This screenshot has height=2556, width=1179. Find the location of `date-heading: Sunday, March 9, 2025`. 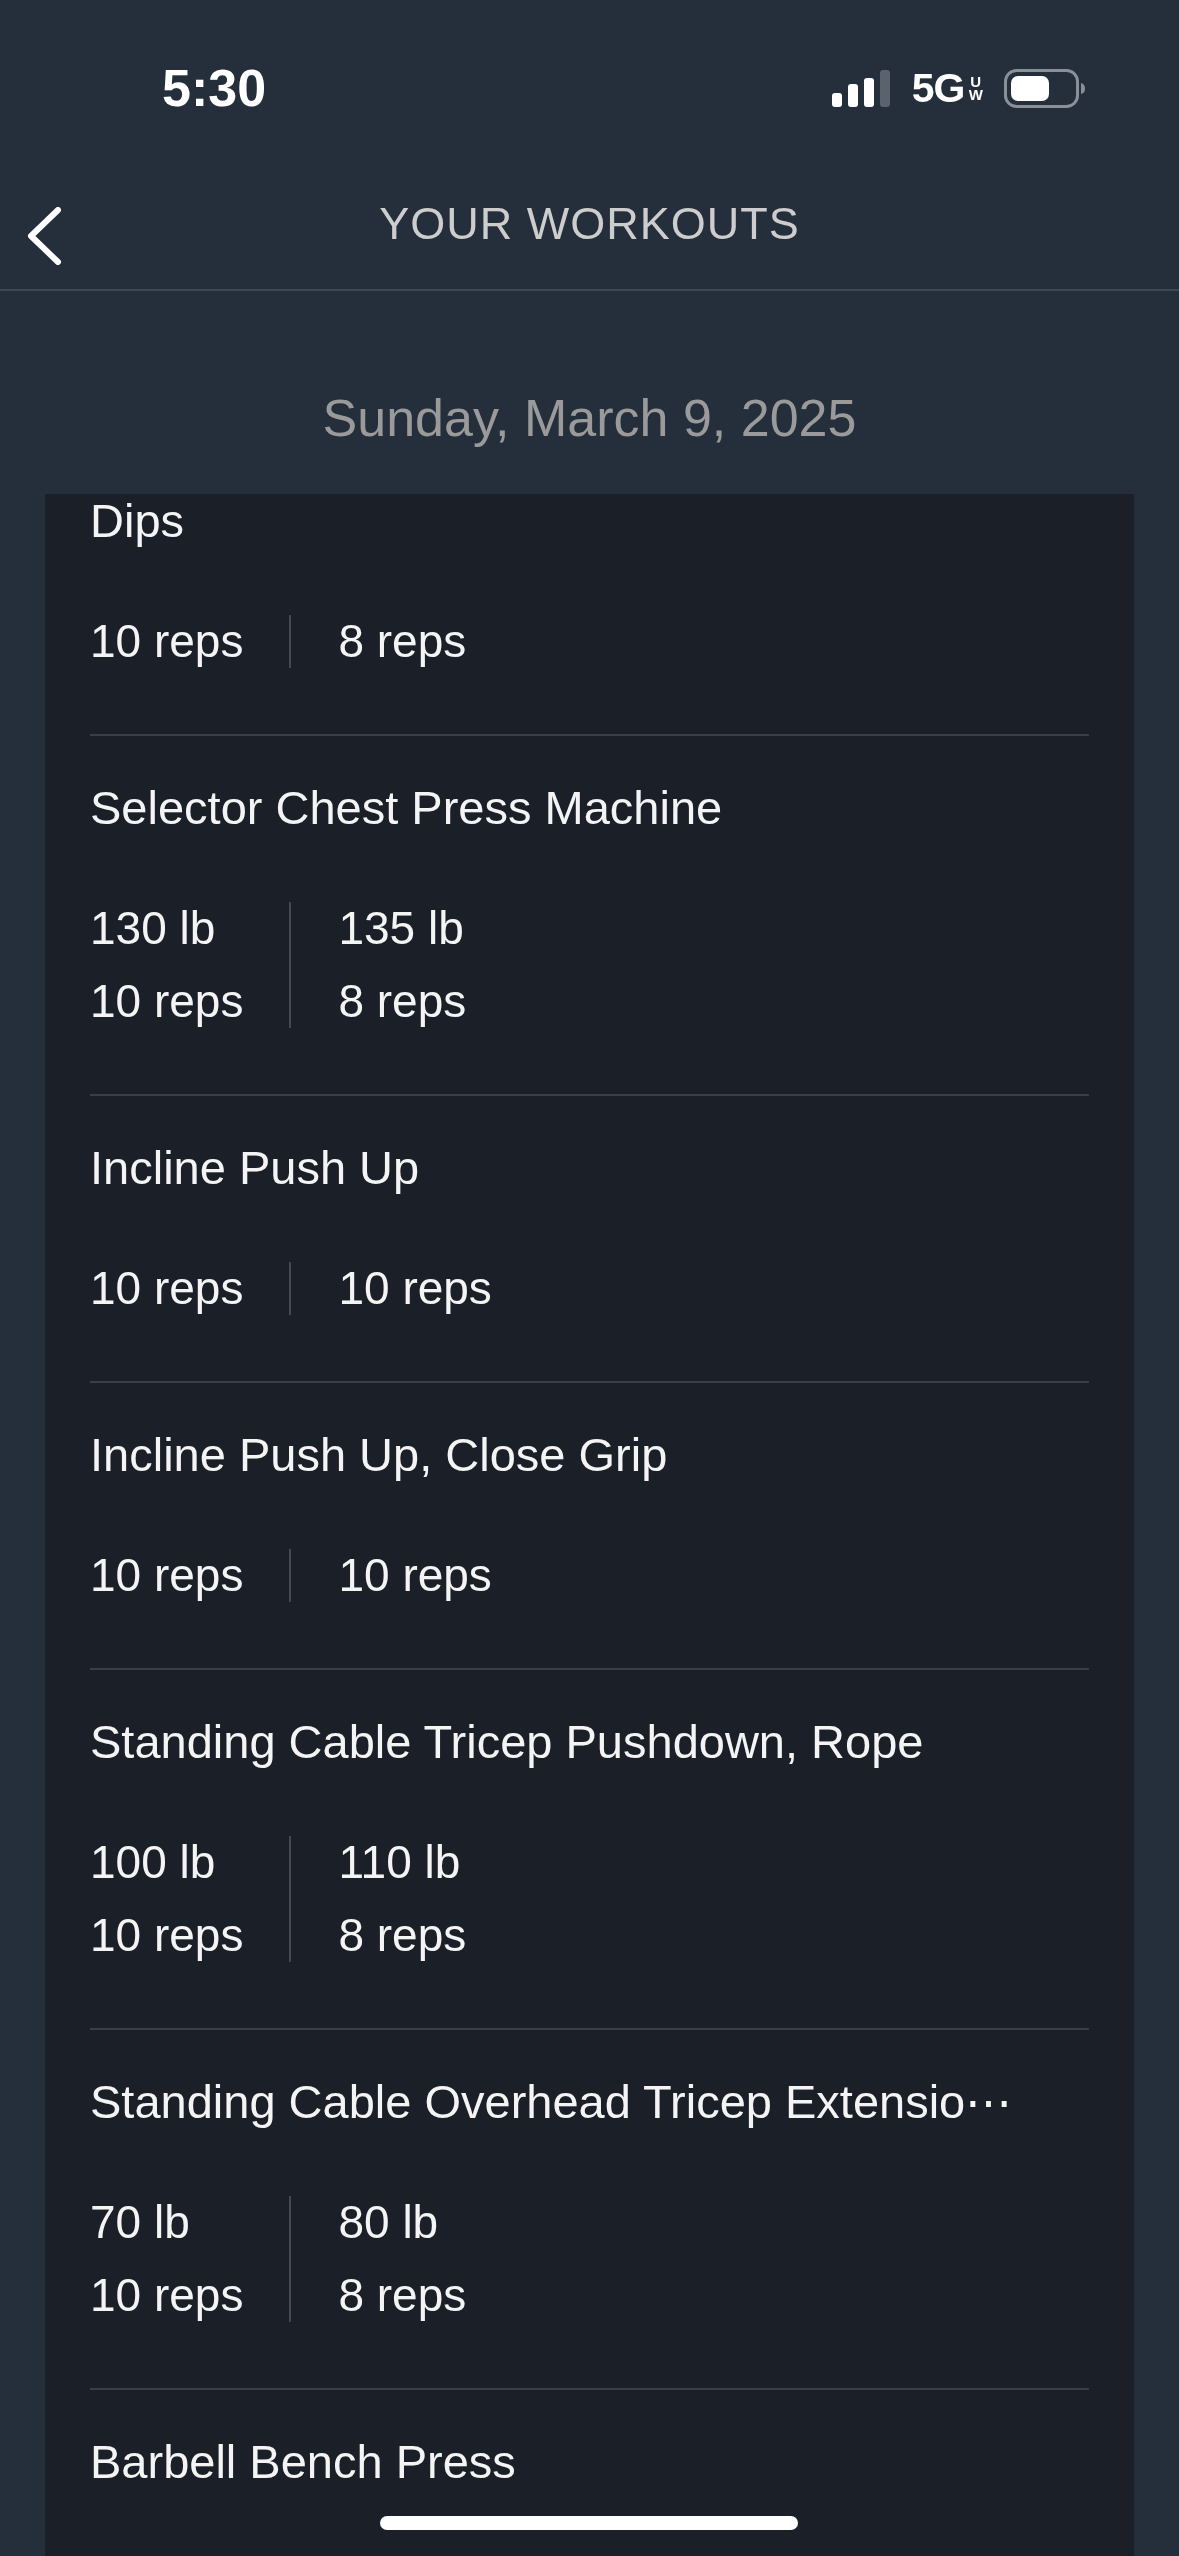

date-heading: Sunday, March 9, 2025 is located at coordinates (589, 418).